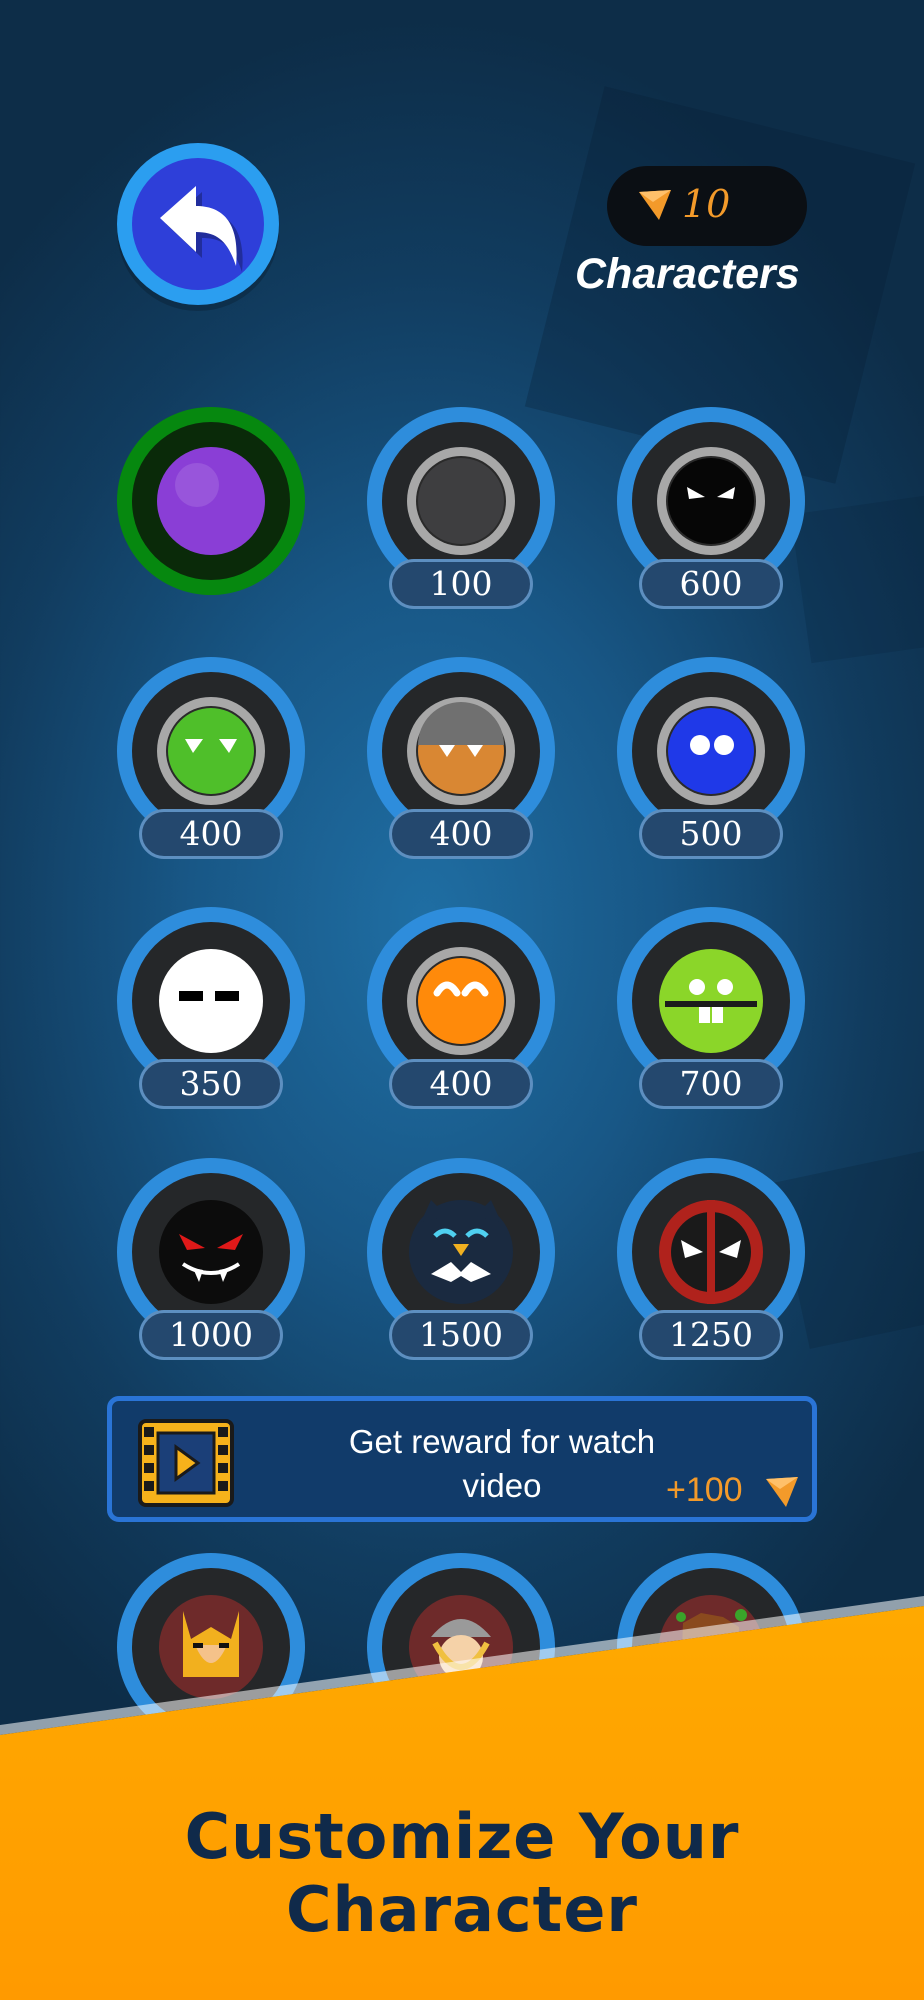 This screenshot has width=924, height=2000. What do you see at coordinates (211, 1335) in the screenshot?
I see `character-price: 1000` at bounding box center [211, 1335].